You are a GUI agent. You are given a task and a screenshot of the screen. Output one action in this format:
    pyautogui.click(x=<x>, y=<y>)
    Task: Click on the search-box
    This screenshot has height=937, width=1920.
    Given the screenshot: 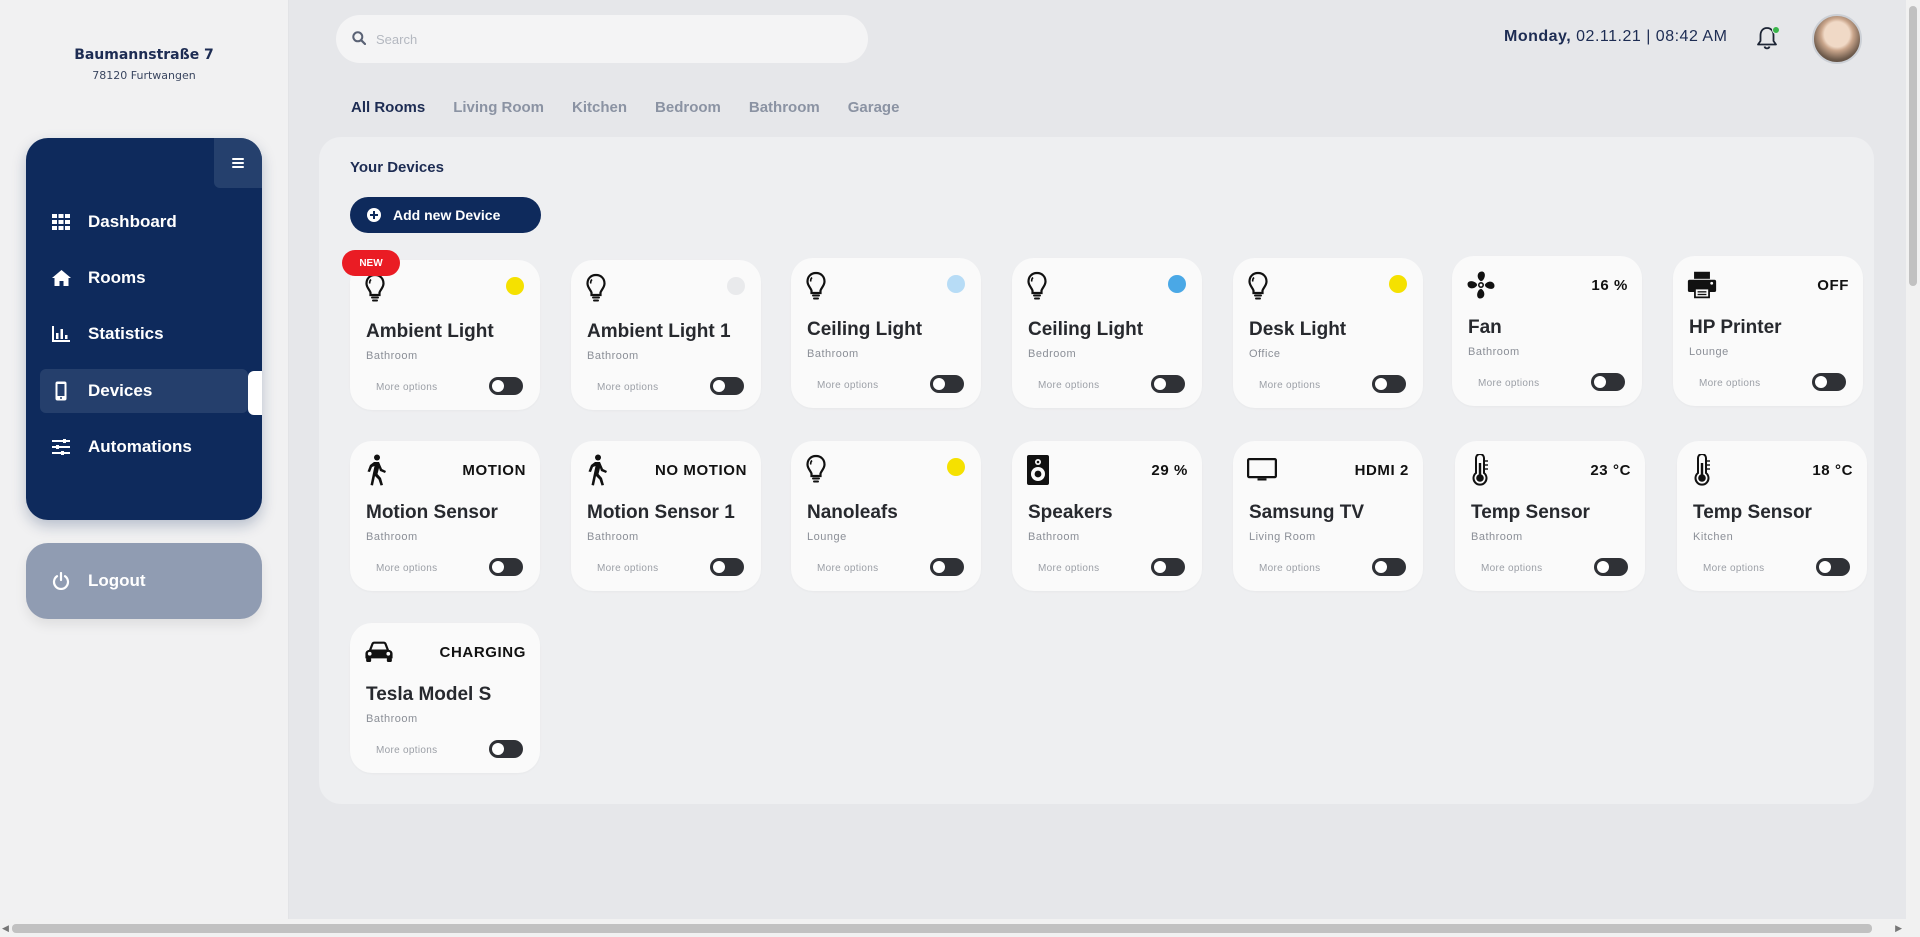 What is the action you would take?
    pyautogui.click(x=602, y=39)
    